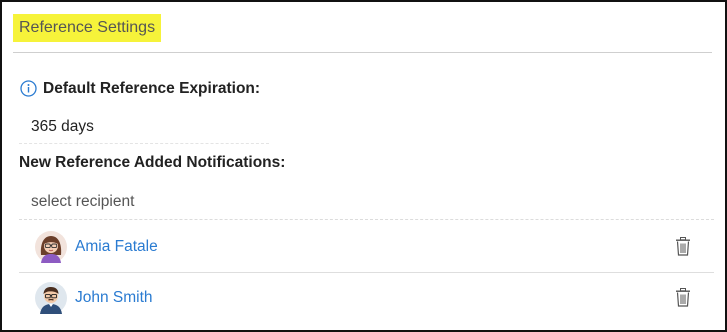 The width and height of the screenshot is (727, 332). What do you see at coordinates (362, 52) in the screenshot?
I see `title-divider` at bounding box center [362, 52].